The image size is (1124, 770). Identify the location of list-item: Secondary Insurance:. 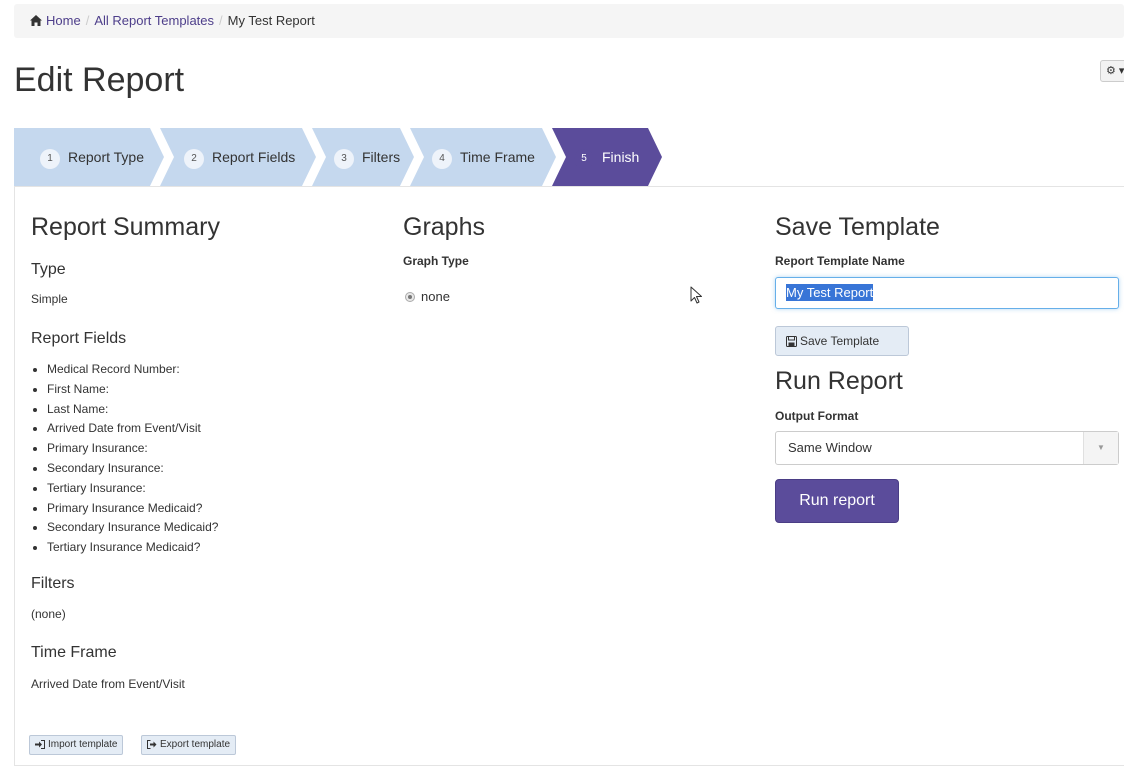
(132, 469).